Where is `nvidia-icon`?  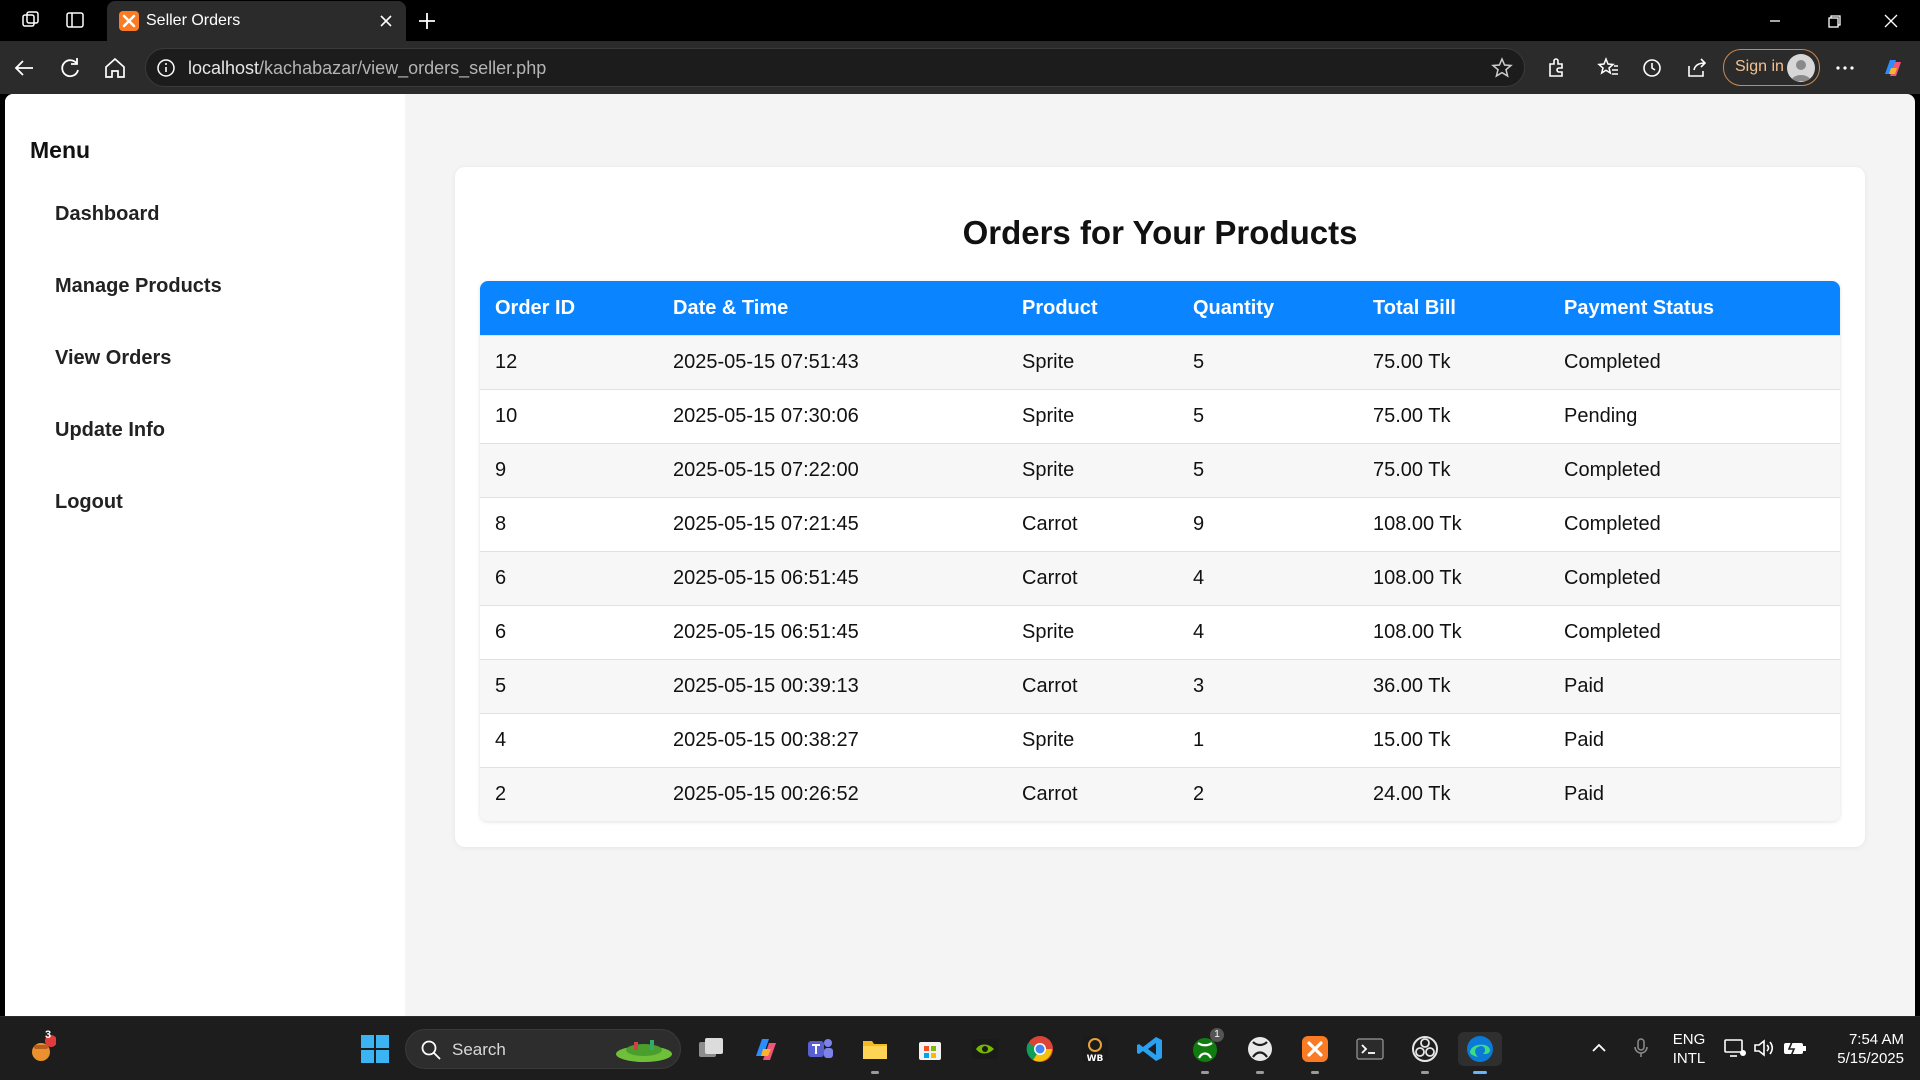
nvidia-icon is located at coordinates (985, 1049).